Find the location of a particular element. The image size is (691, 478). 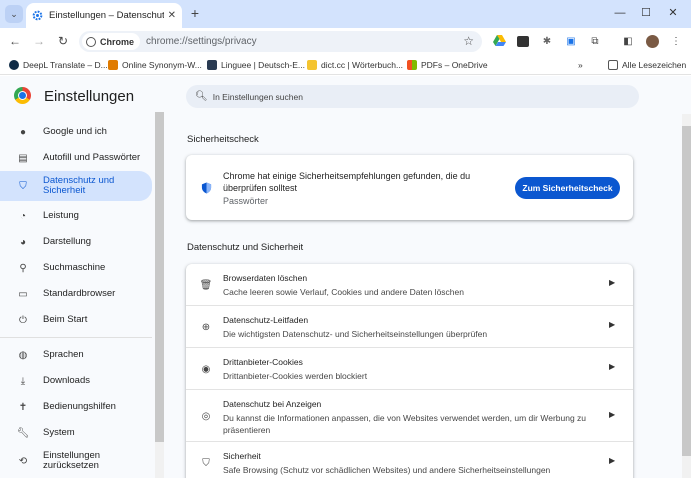

browser-icon: ▭ is located at coordinates (23, 294).